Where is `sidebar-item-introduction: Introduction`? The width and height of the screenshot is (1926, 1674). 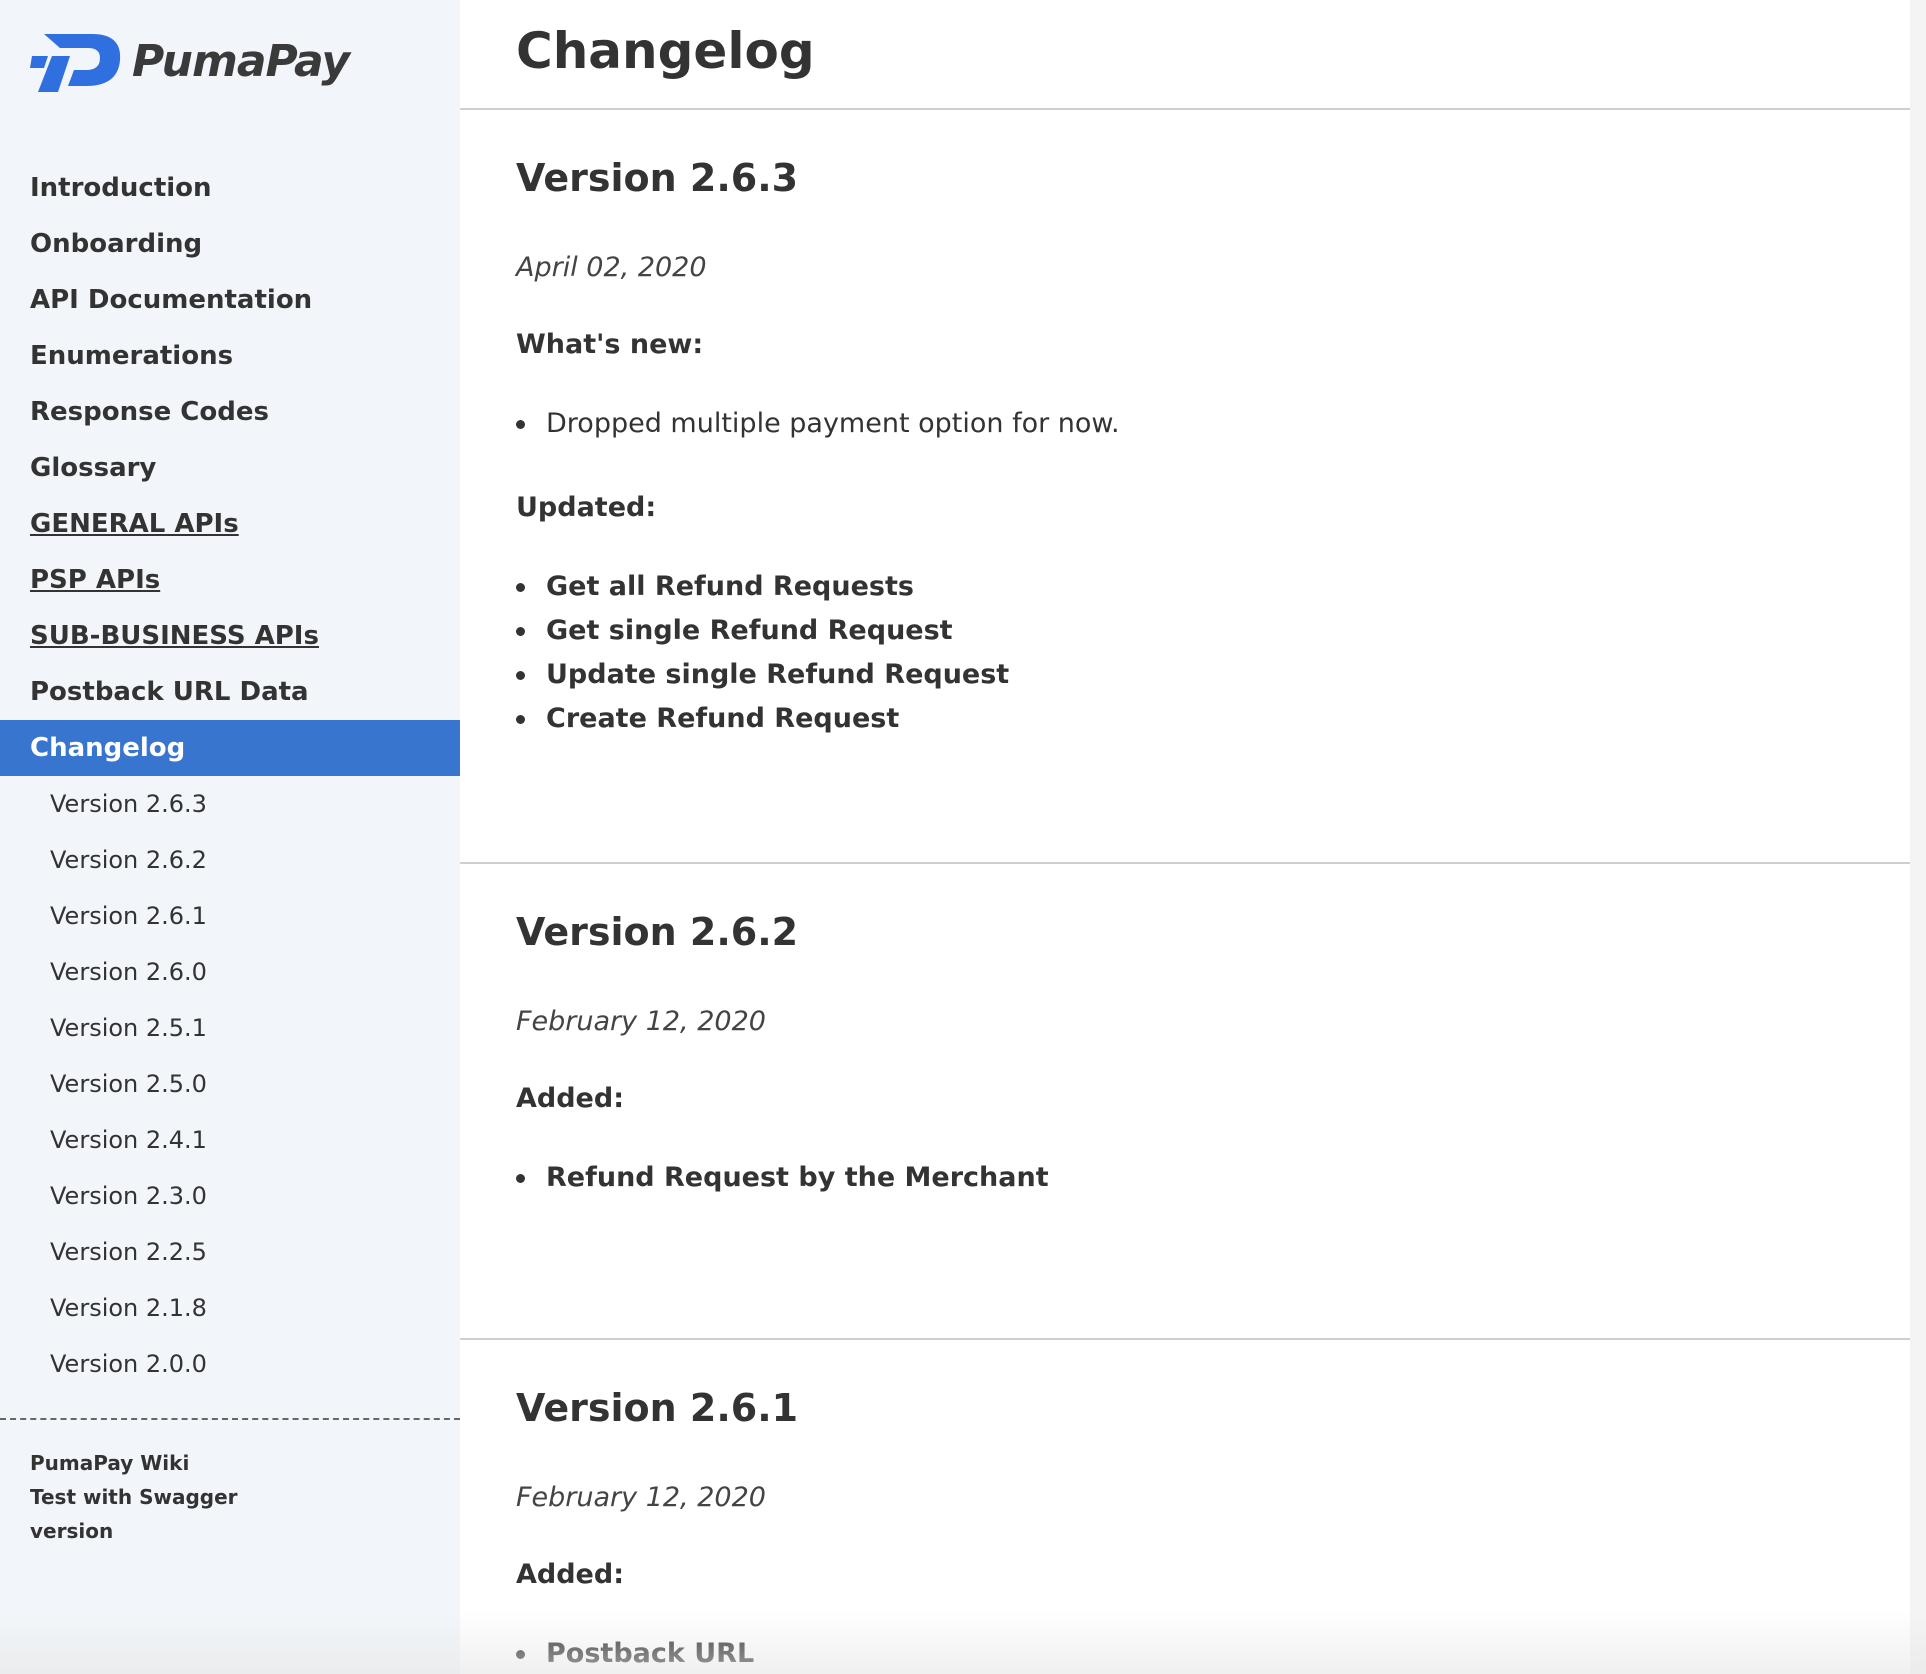
sidebar-item-introduction: Introduction is located at coordinates (230, 188).